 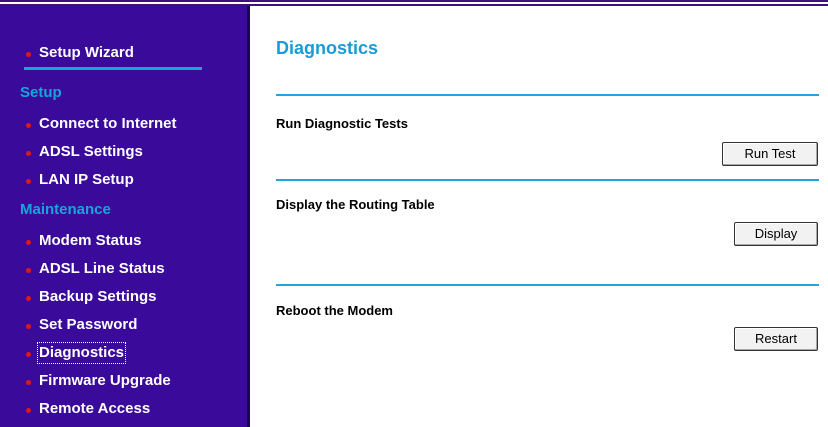 I want to click on sidebar-item-label: ADSL Settings, so click(x=91, y=151).